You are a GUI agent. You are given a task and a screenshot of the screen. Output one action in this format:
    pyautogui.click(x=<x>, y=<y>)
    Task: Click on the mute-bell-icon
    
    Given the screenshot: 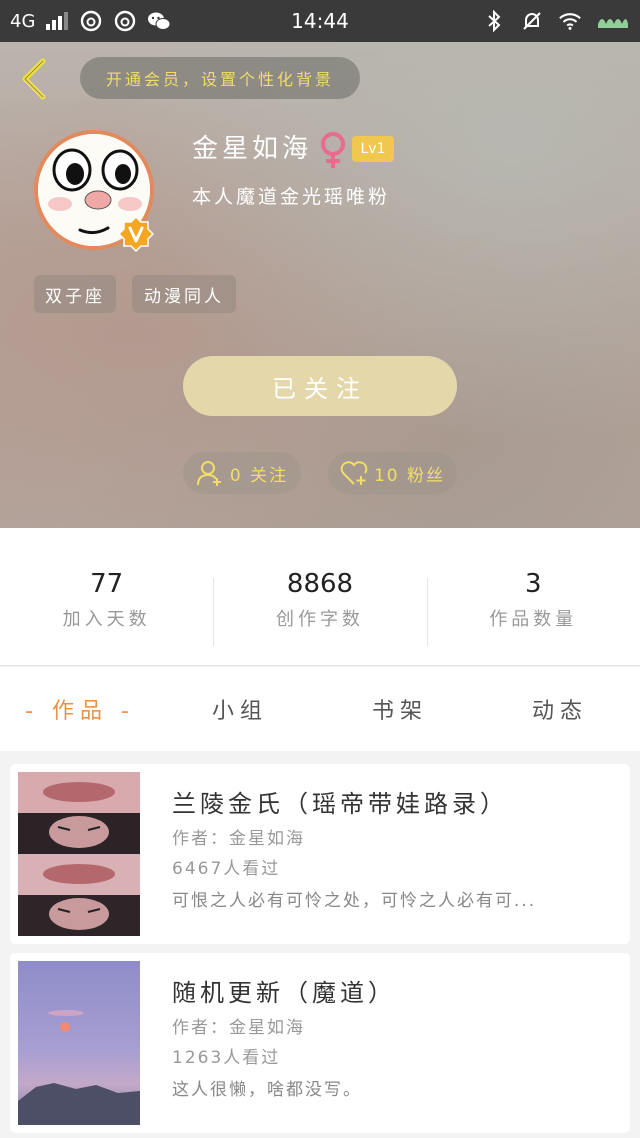 What is the action you would take?
    pyautogui.click(x=532, y=21)
    